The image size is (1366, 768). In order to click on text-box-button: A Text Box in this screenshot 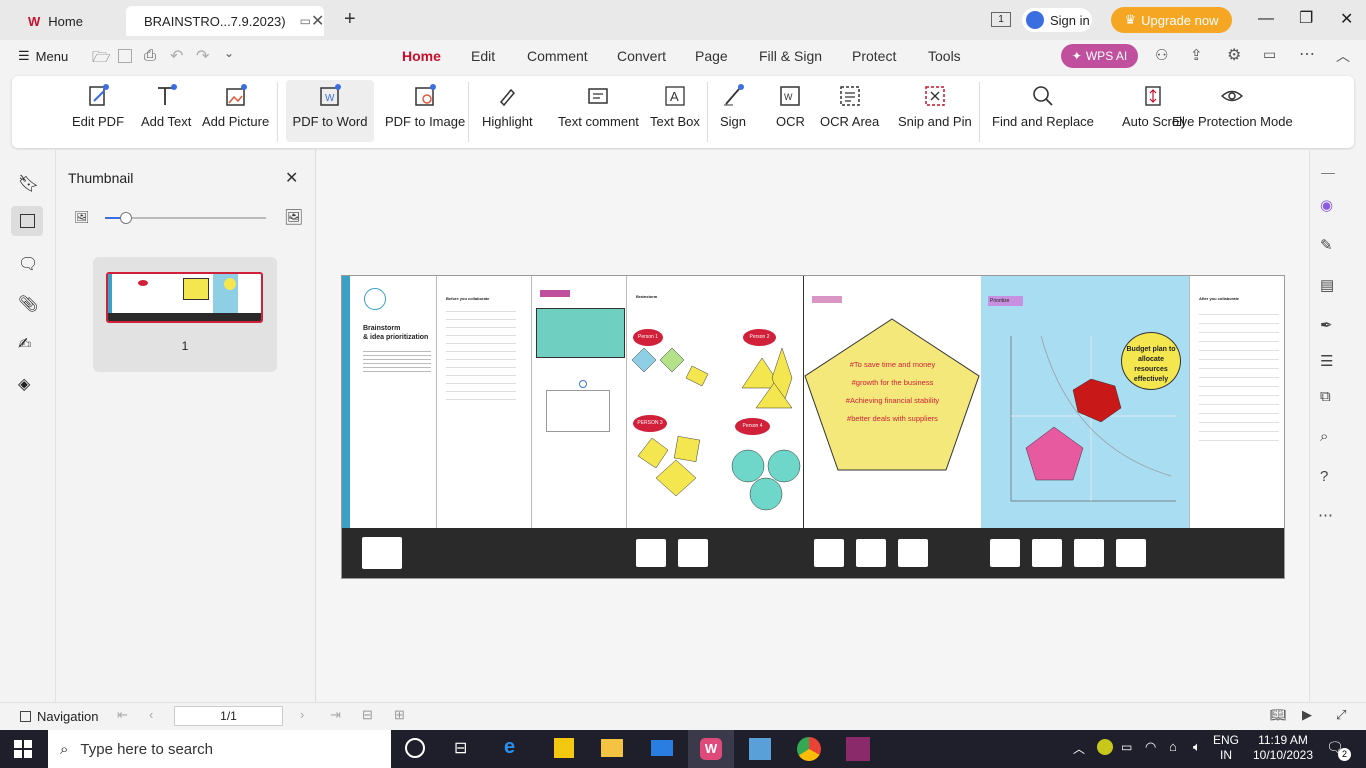, I will do `click(675, 112)`.